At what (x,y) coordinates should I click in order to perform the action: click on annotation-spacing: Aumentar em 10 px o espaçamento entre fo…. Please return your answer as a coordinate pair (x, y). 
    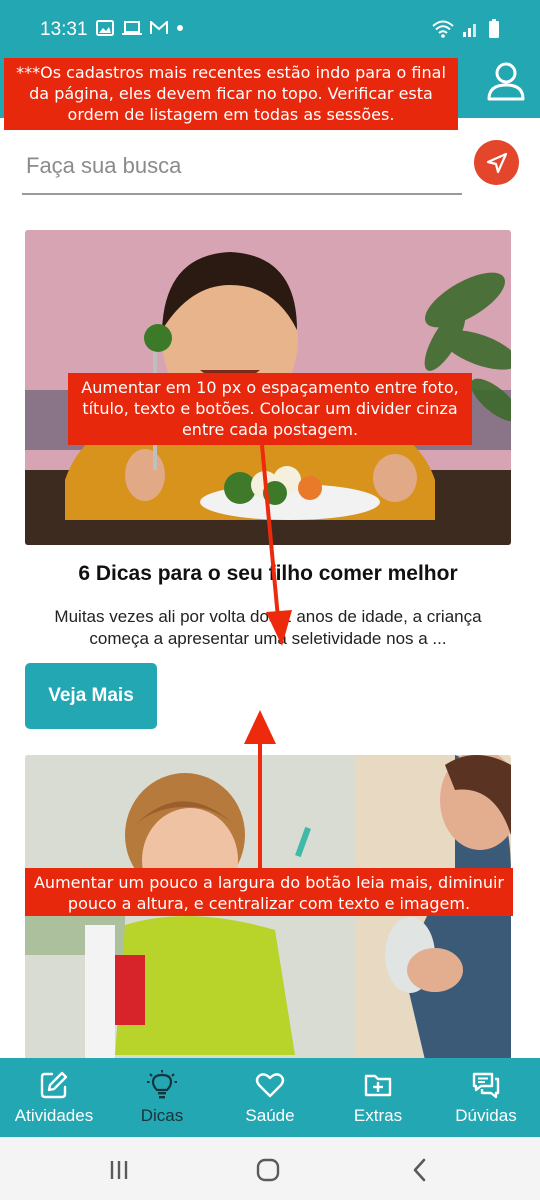
    Looking at the image, I should click on (270, 409).